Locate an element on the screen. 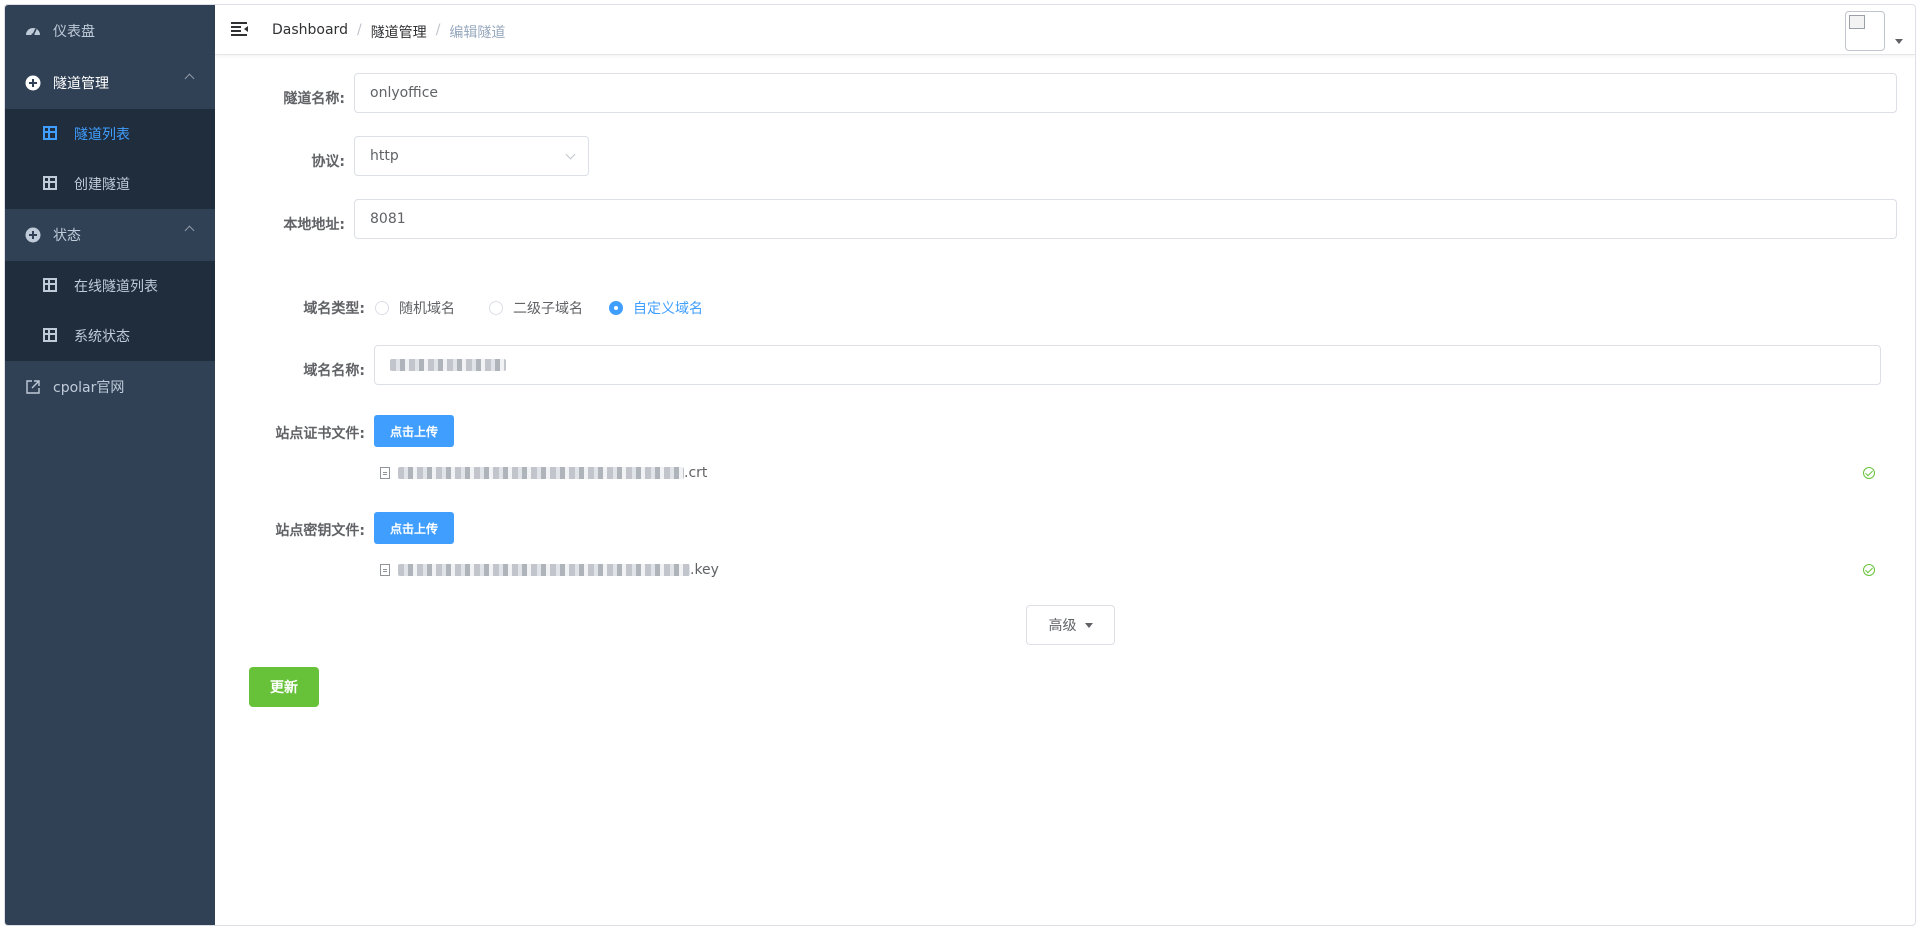  tunnel-name-value: onlyoffice is located at coordinates (404, 93).